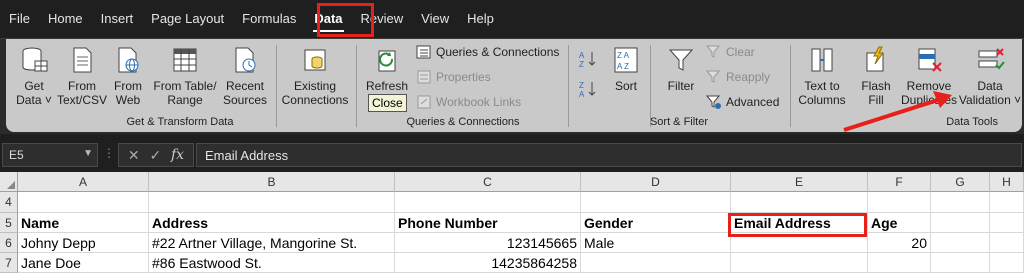  Describe the element at coordinates (681, 69) in the screenshot. I see `filter-button: Filter` at that location.